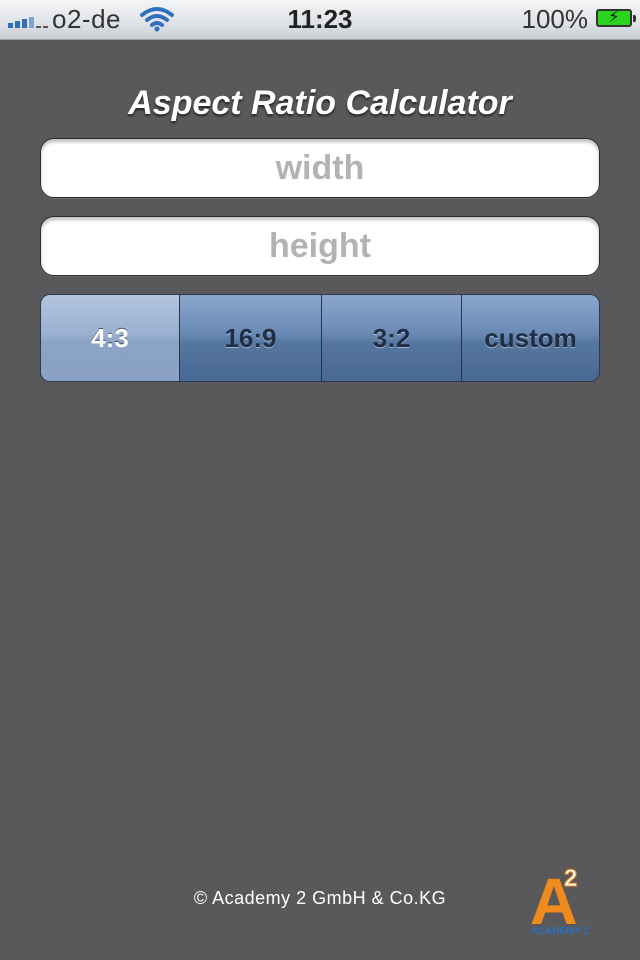  What do you see at coordinates (110, 338) in the screenshot?
I see `segment-4-3: 4:3` at bounding box center [110, 338].